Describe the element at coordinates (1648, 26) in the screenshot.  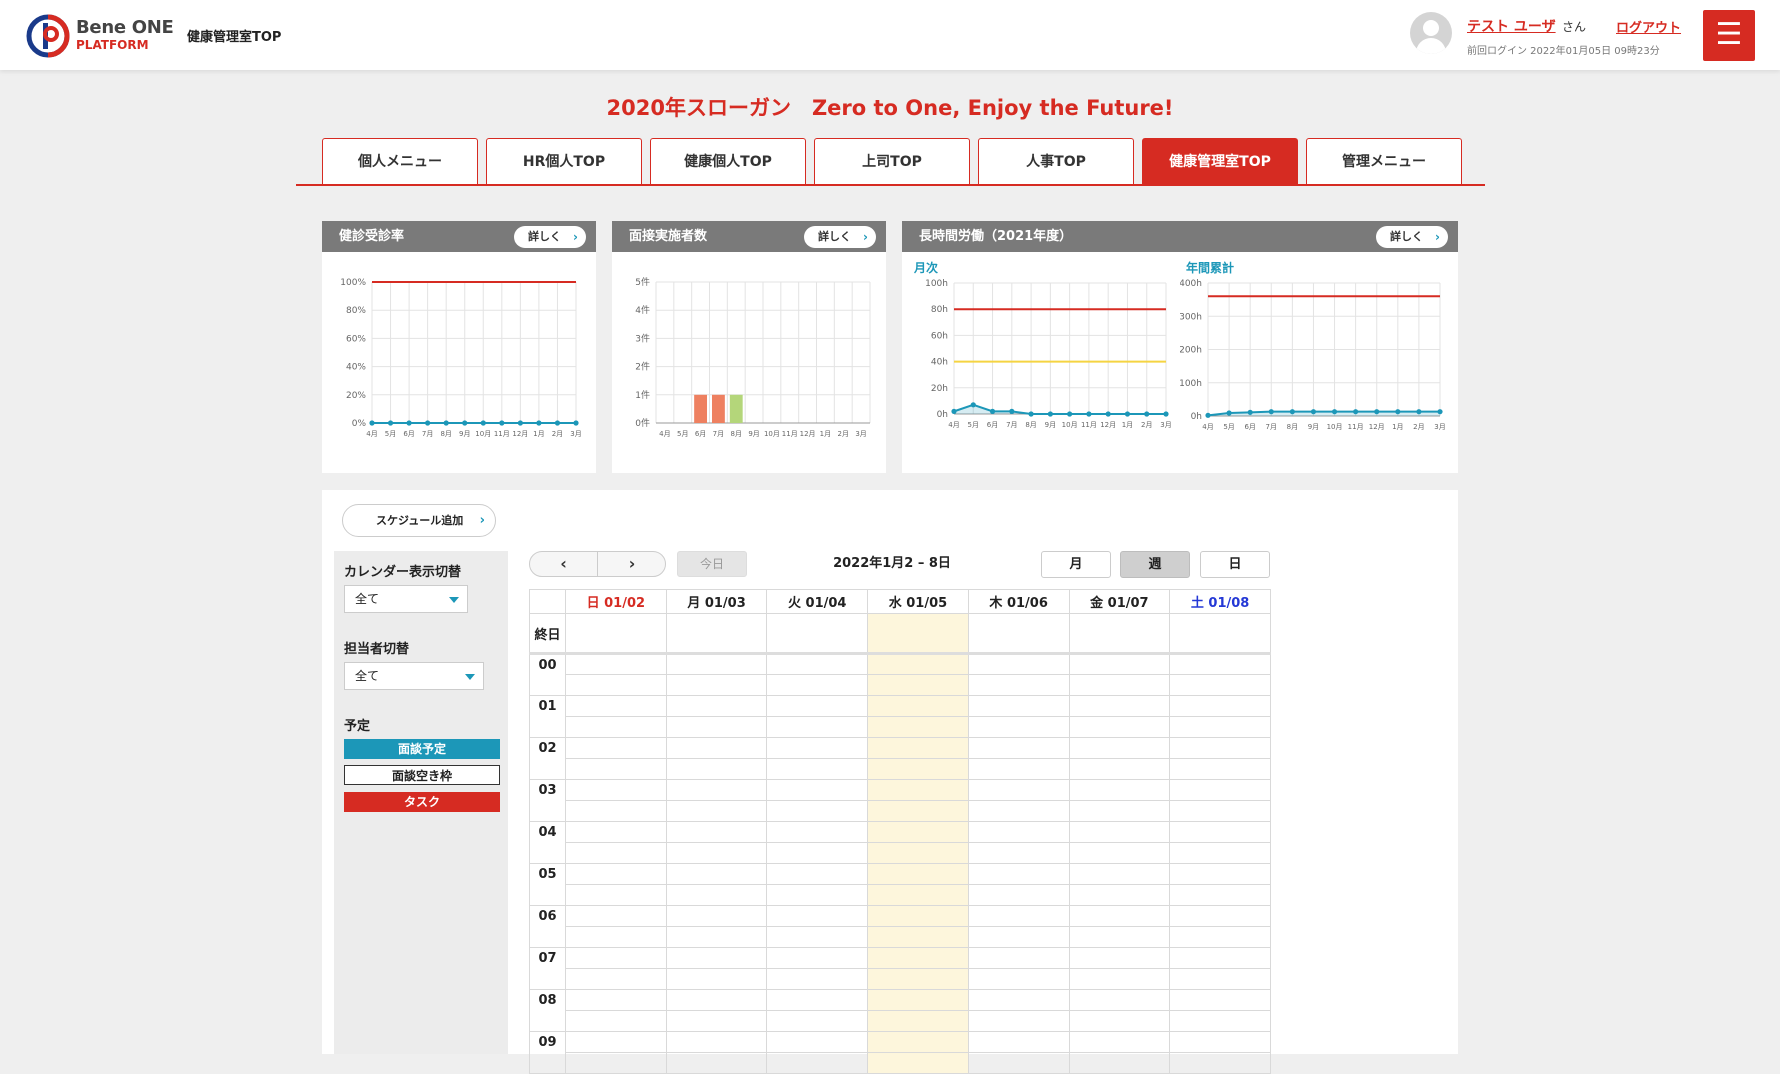
I see `logout-link: ログアウト` at that location.